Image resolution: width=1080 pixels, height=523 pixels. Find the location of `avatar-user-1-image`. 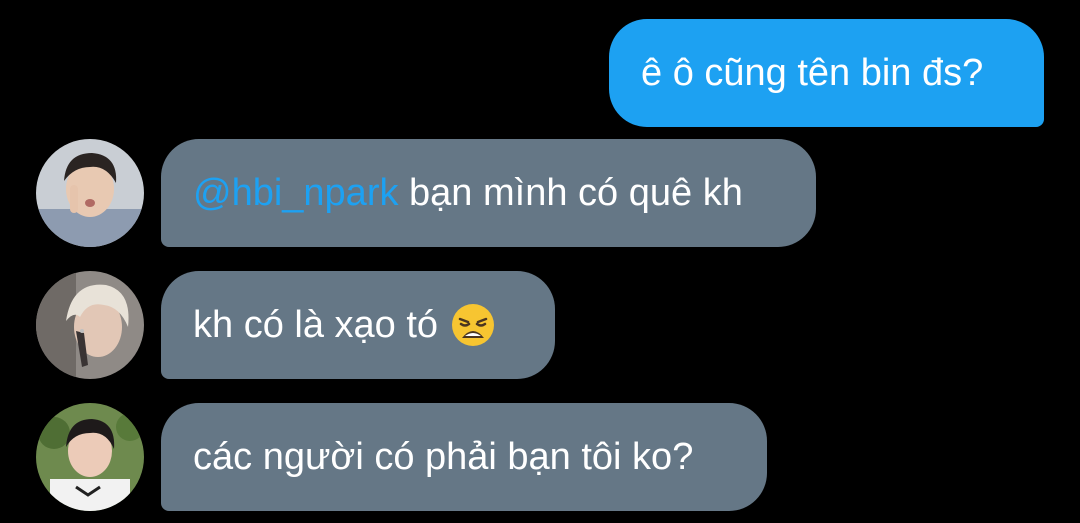

avatar-user-1-image is located at coordinates (90, 193).